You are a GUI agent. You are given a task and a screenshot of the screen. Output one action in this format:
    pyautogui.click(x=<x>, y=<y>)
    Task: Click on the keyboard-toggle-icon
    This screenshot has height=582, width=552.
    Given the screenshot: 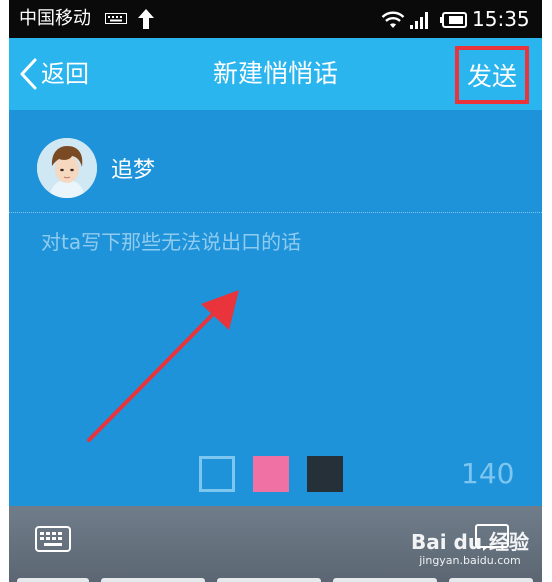 What is the action you would take?
    pyautogui.click(x=53, y=539)
    